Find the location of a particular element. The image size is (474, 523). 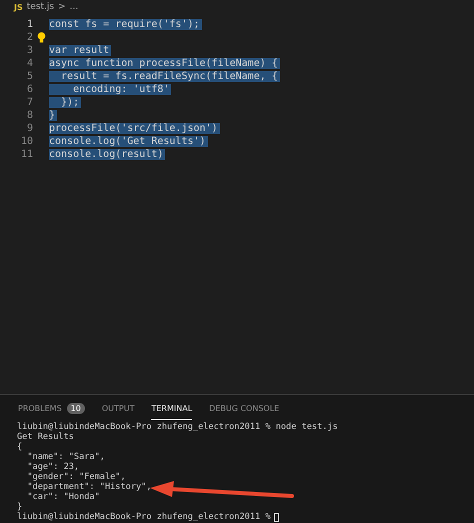

line-number: 3 is located at coordinates (29, 50).